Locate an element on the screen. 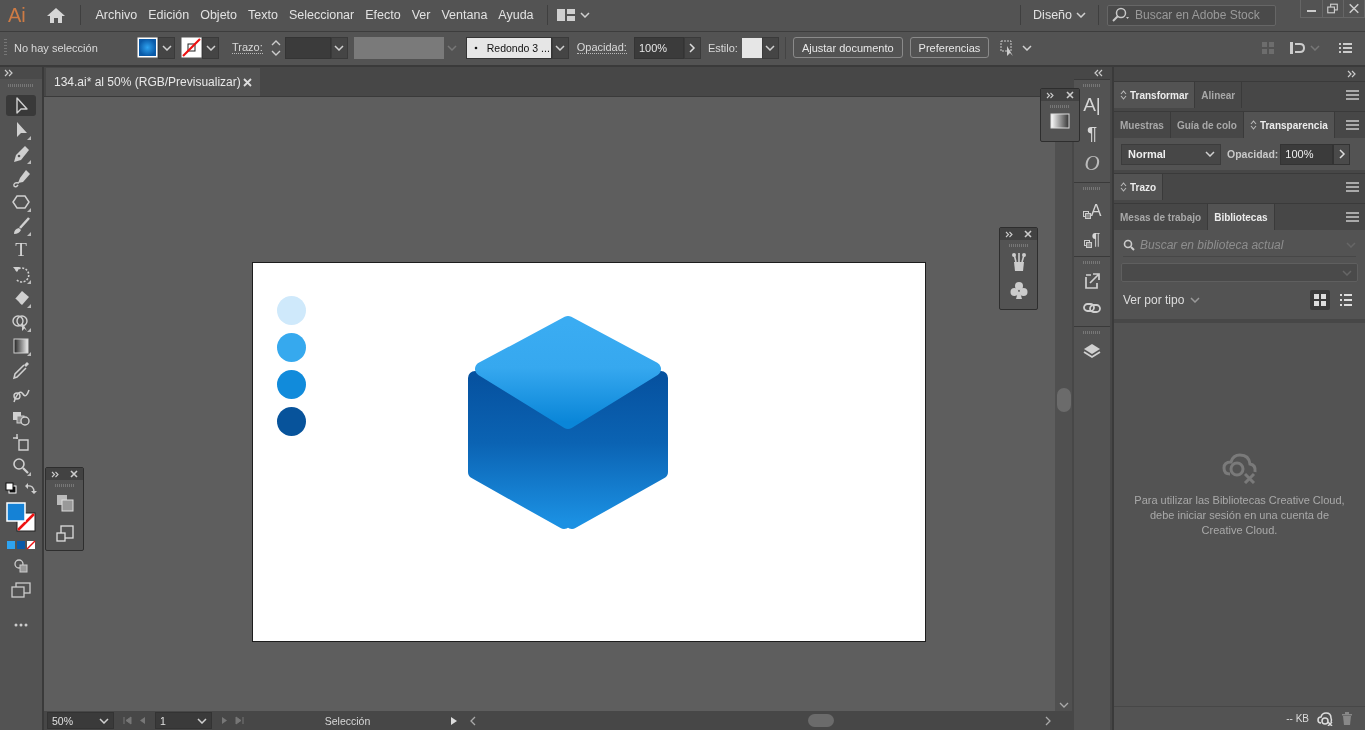 The width and height of the screenshot is (1365, 730). panel-tab: Bibliotecas is located at coordinates (1241, 217).